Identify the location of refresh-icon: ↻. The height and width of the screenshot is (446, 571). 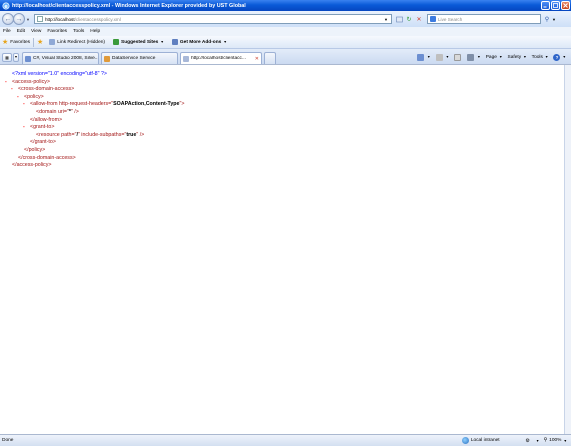
(409, 19).